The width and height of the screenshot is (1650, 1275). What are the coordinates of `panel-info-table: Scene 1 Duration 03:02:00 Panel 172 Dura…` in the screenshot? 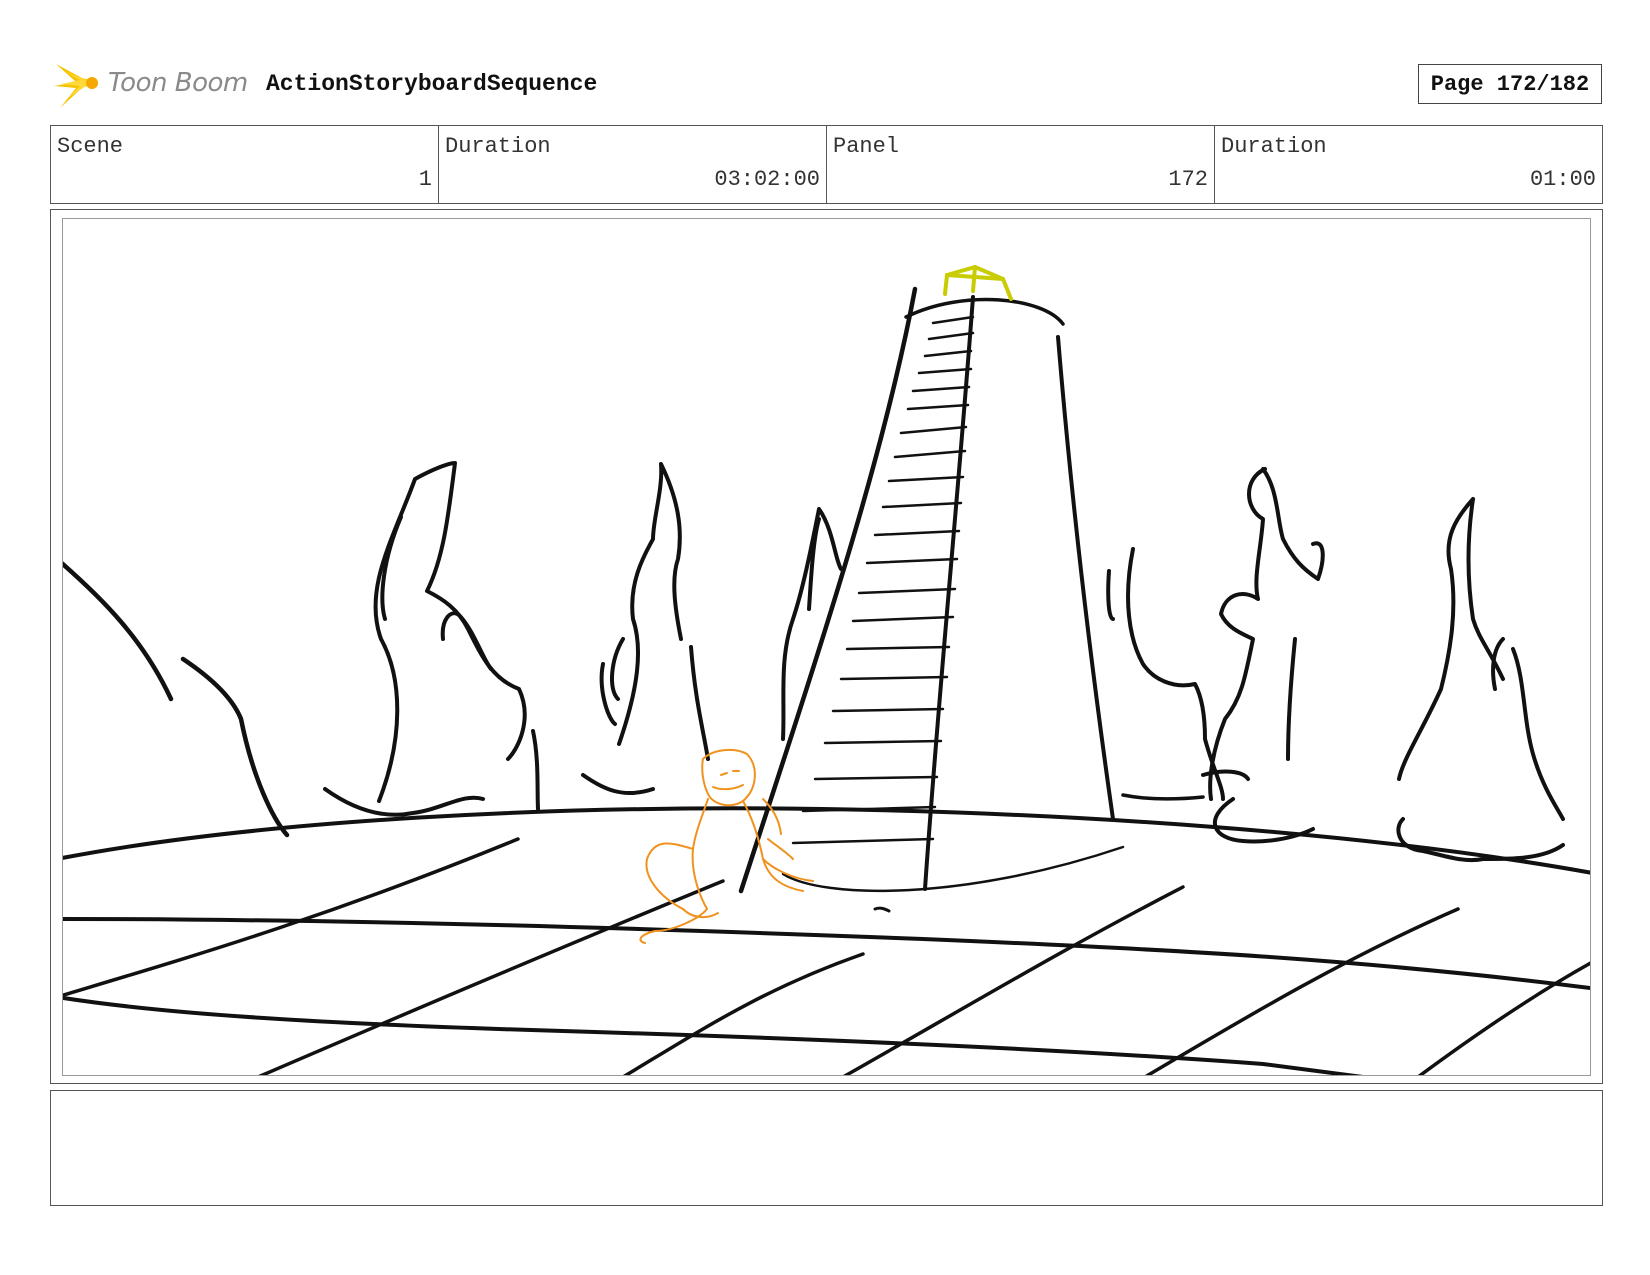 It's located at (826, 164).